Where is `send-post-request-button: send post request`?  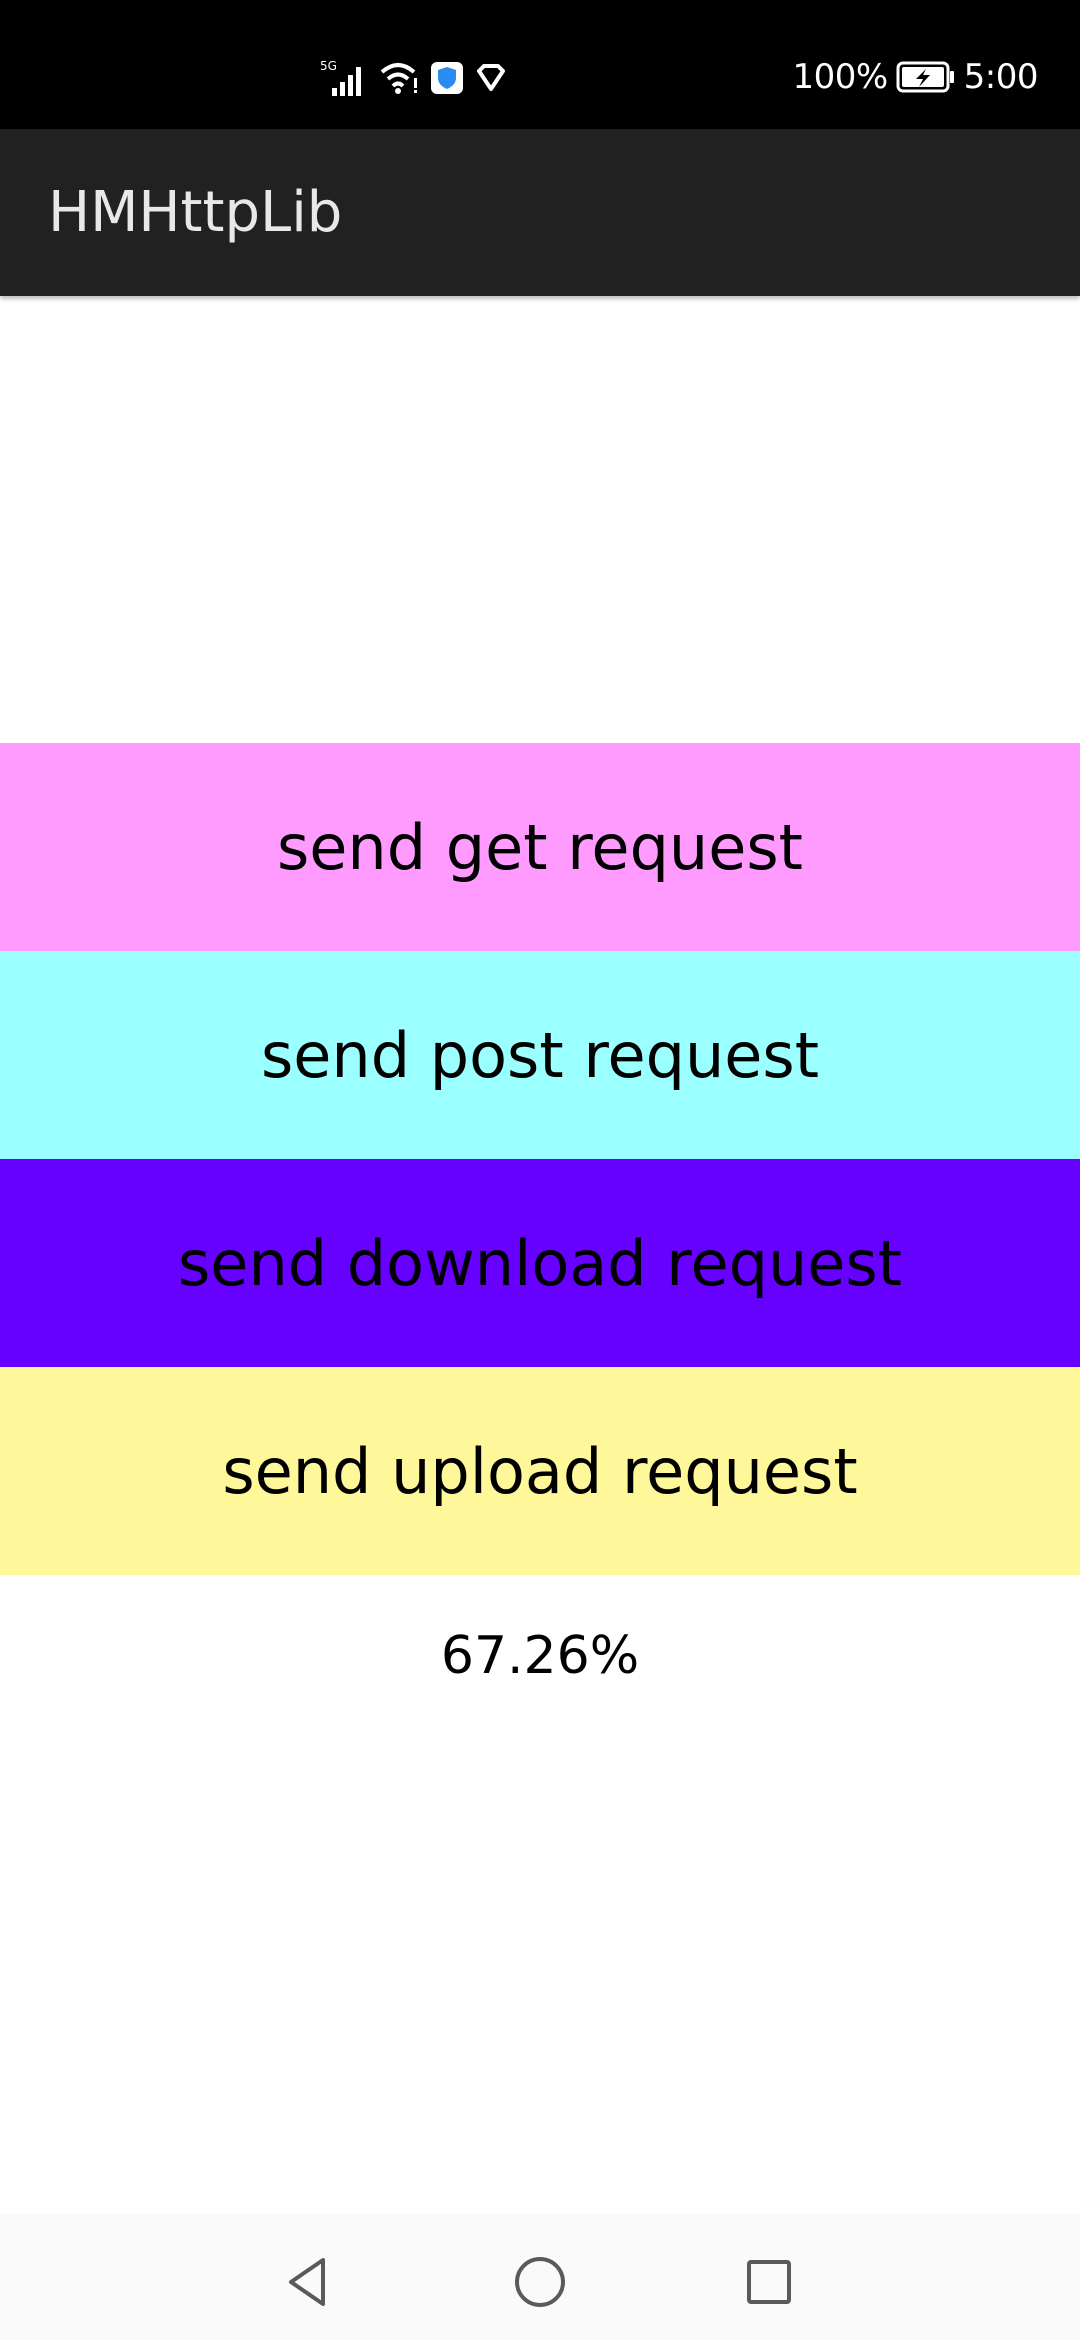 send-post-request-button: send post request is located at coordinates (540, 1055).